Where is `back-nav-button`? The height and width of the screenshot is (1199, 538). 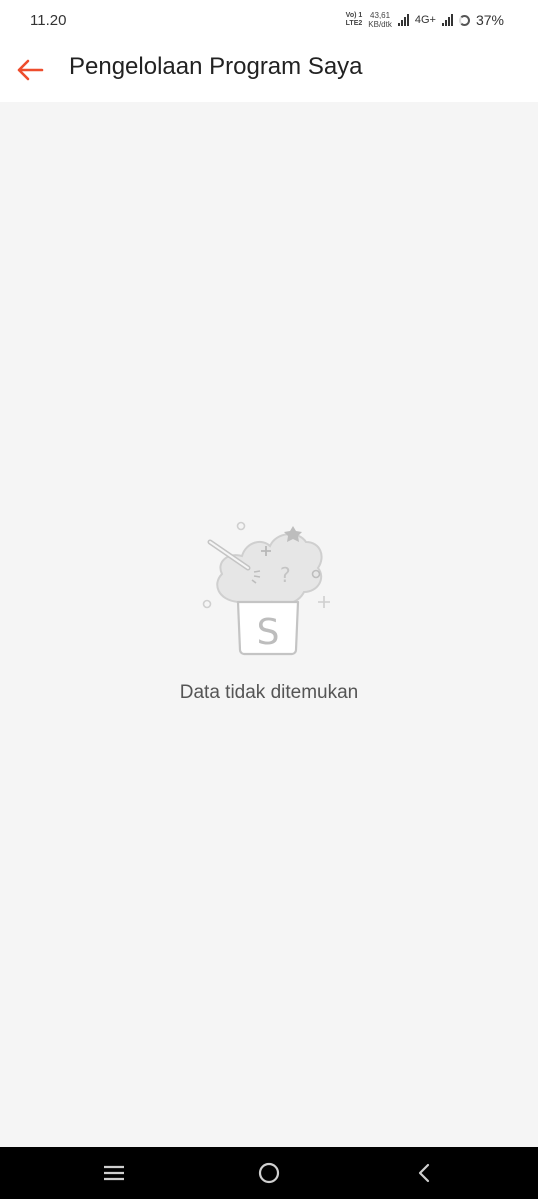 back-nav-button is located at coordinates (424, 1173).